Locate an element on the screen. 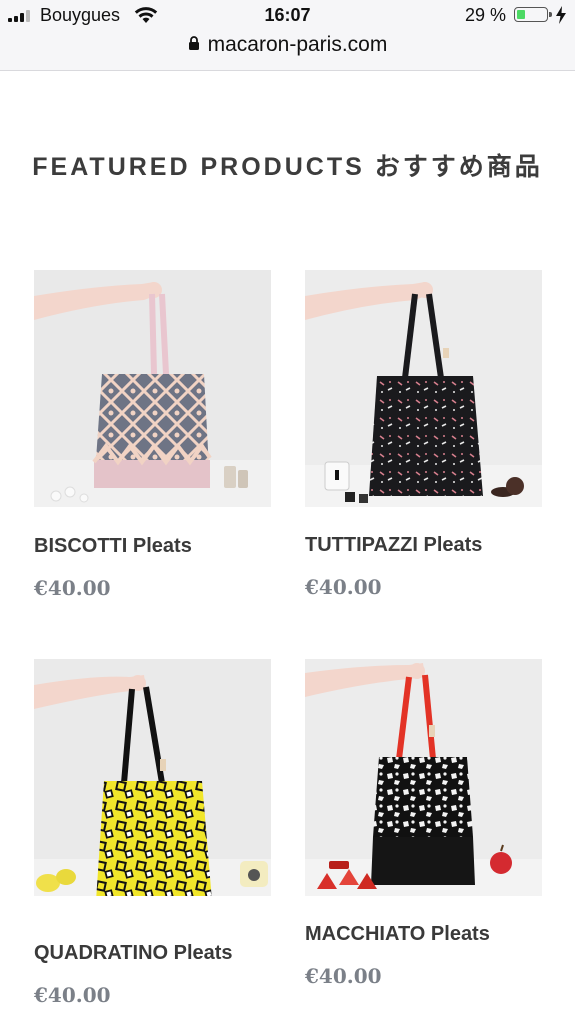  product-name: TUTTIPAZZI Pleats is located at coordinates (435, 545).